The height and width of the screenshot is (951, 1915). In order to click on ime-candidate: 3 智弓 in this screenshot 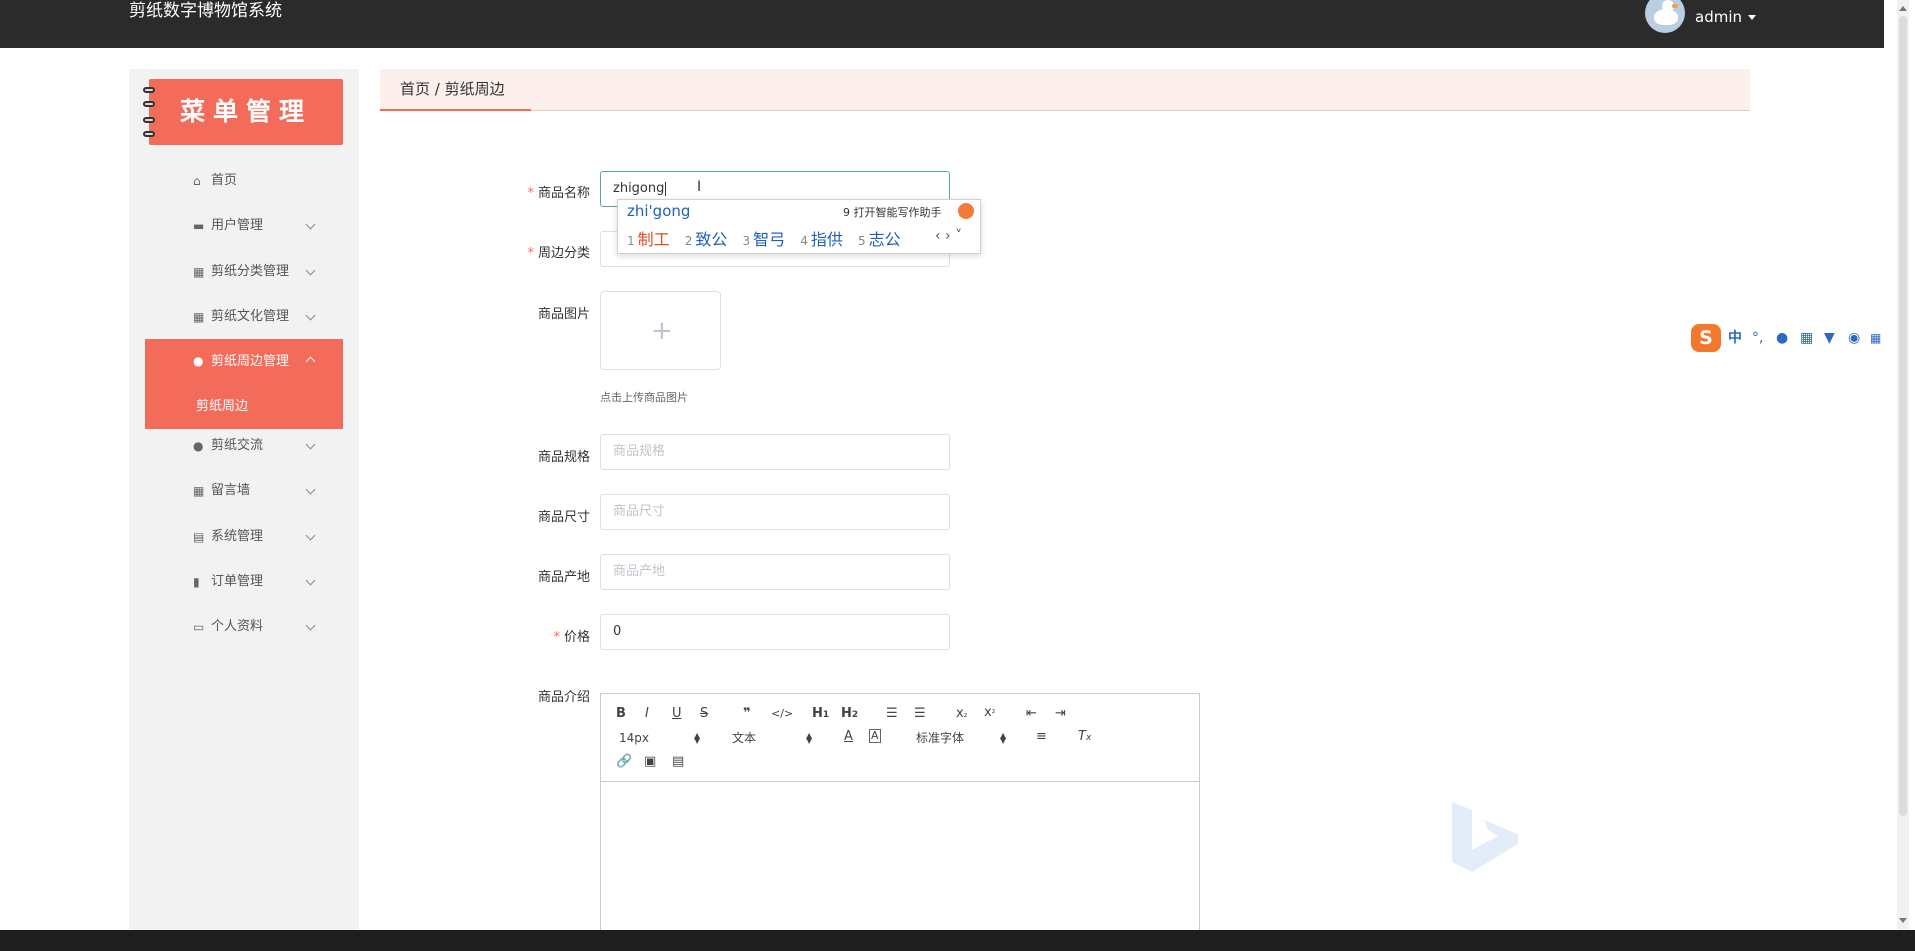, I will do `click(764, 239)`.